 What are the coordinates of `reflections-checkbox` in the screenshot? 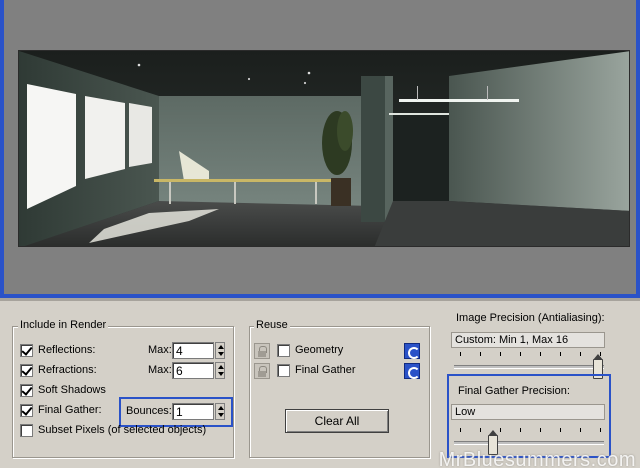 It's located at (26, 350).